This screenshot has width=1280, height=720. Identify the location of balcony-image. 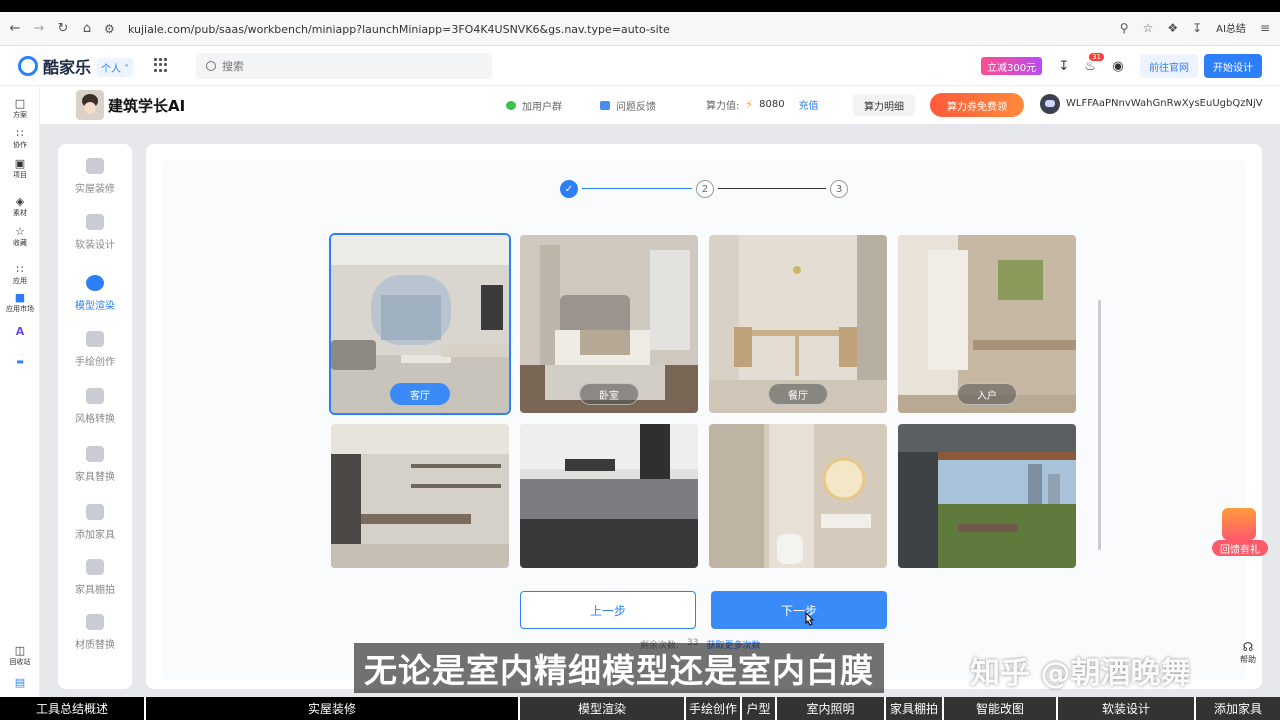
(987, 496).